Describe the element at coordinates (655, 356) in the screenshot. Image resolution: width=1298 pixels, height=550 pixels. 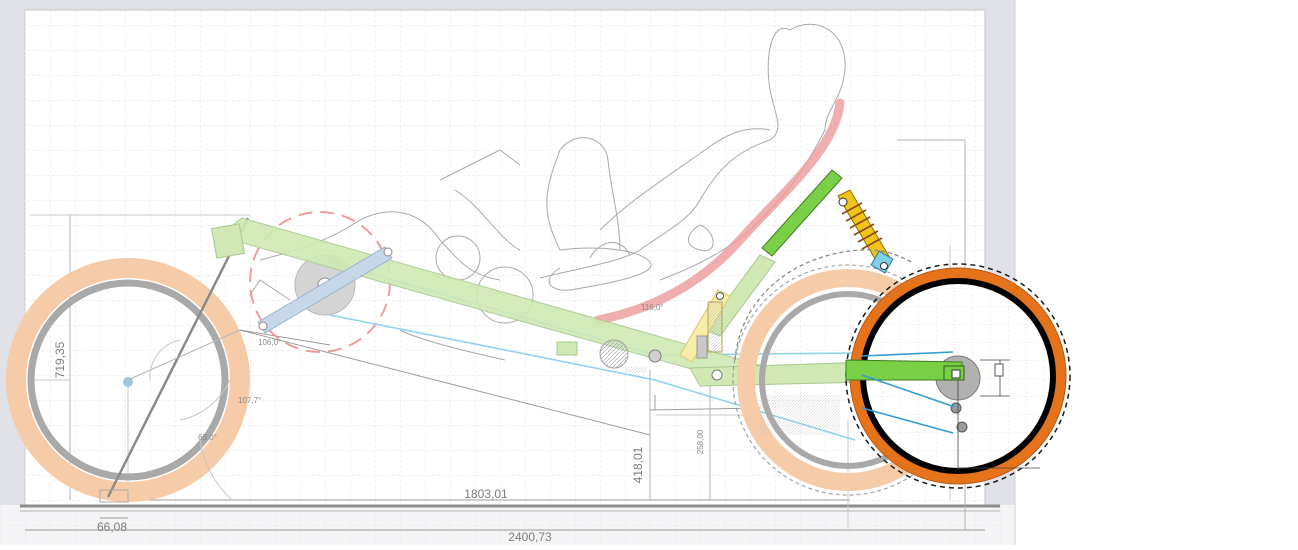
I see `main-pivot` at that location.